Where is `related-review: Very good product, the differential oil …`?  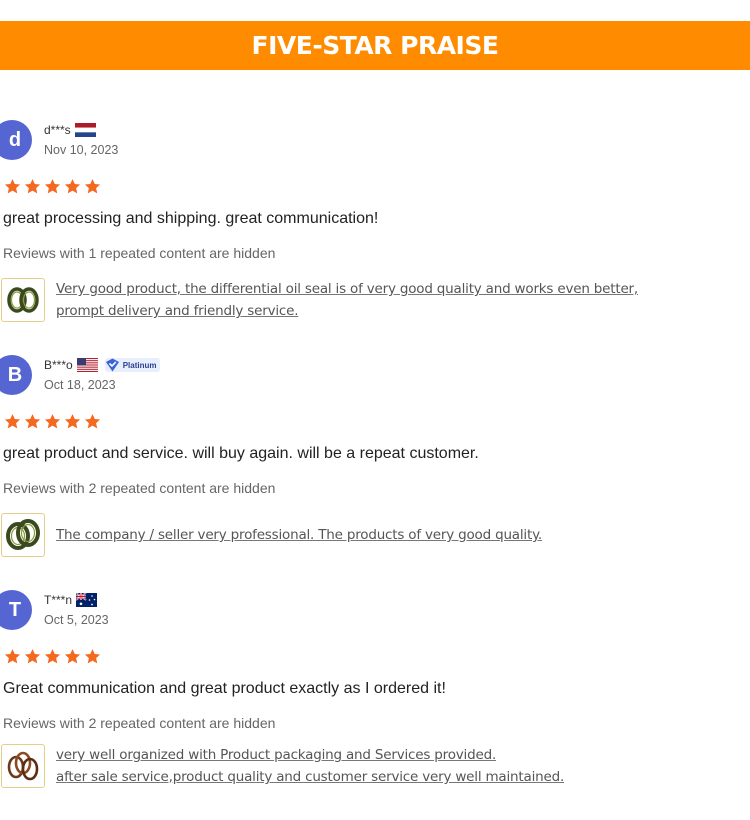
related-review: Very good product, the differential oil … is located at coordinates (347, 300).